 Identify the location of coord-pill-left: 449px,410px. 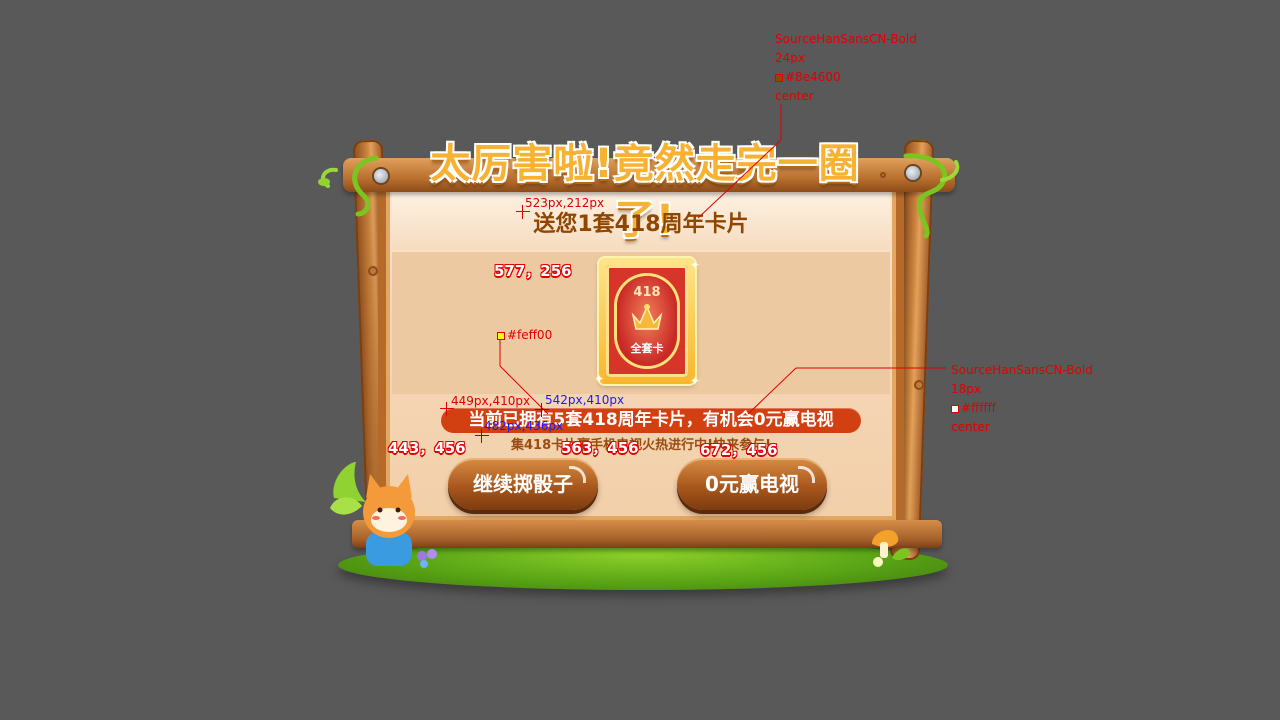
(491, 401).